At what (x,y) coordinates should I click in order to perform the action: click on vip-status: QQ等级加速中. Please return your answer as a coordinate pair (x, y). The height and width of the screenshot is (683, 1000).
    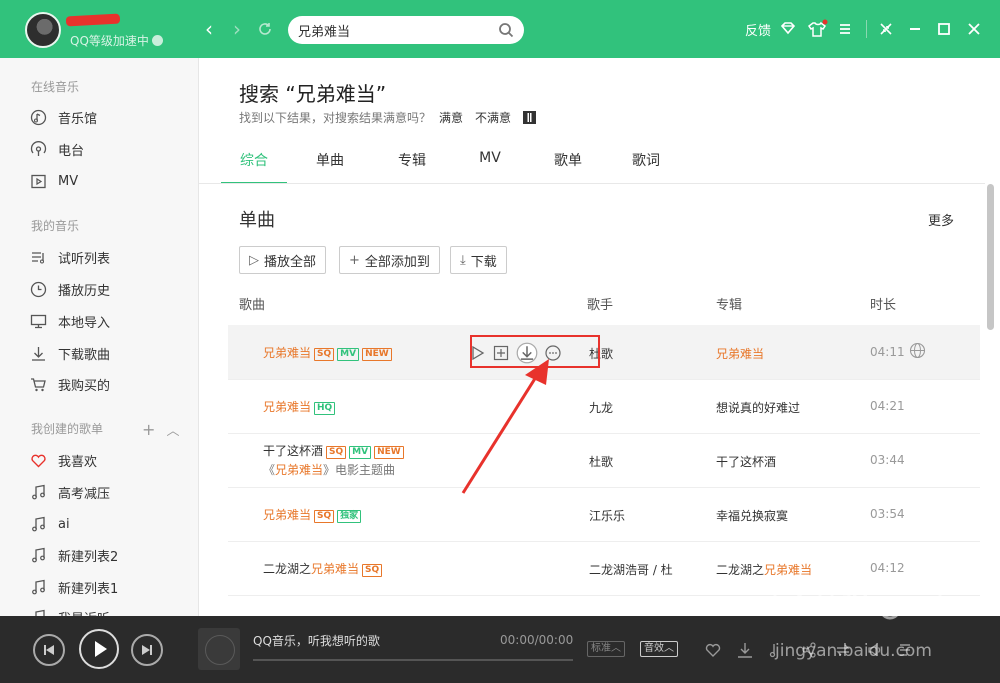
    Looking at the image, I should click on (116, 40).